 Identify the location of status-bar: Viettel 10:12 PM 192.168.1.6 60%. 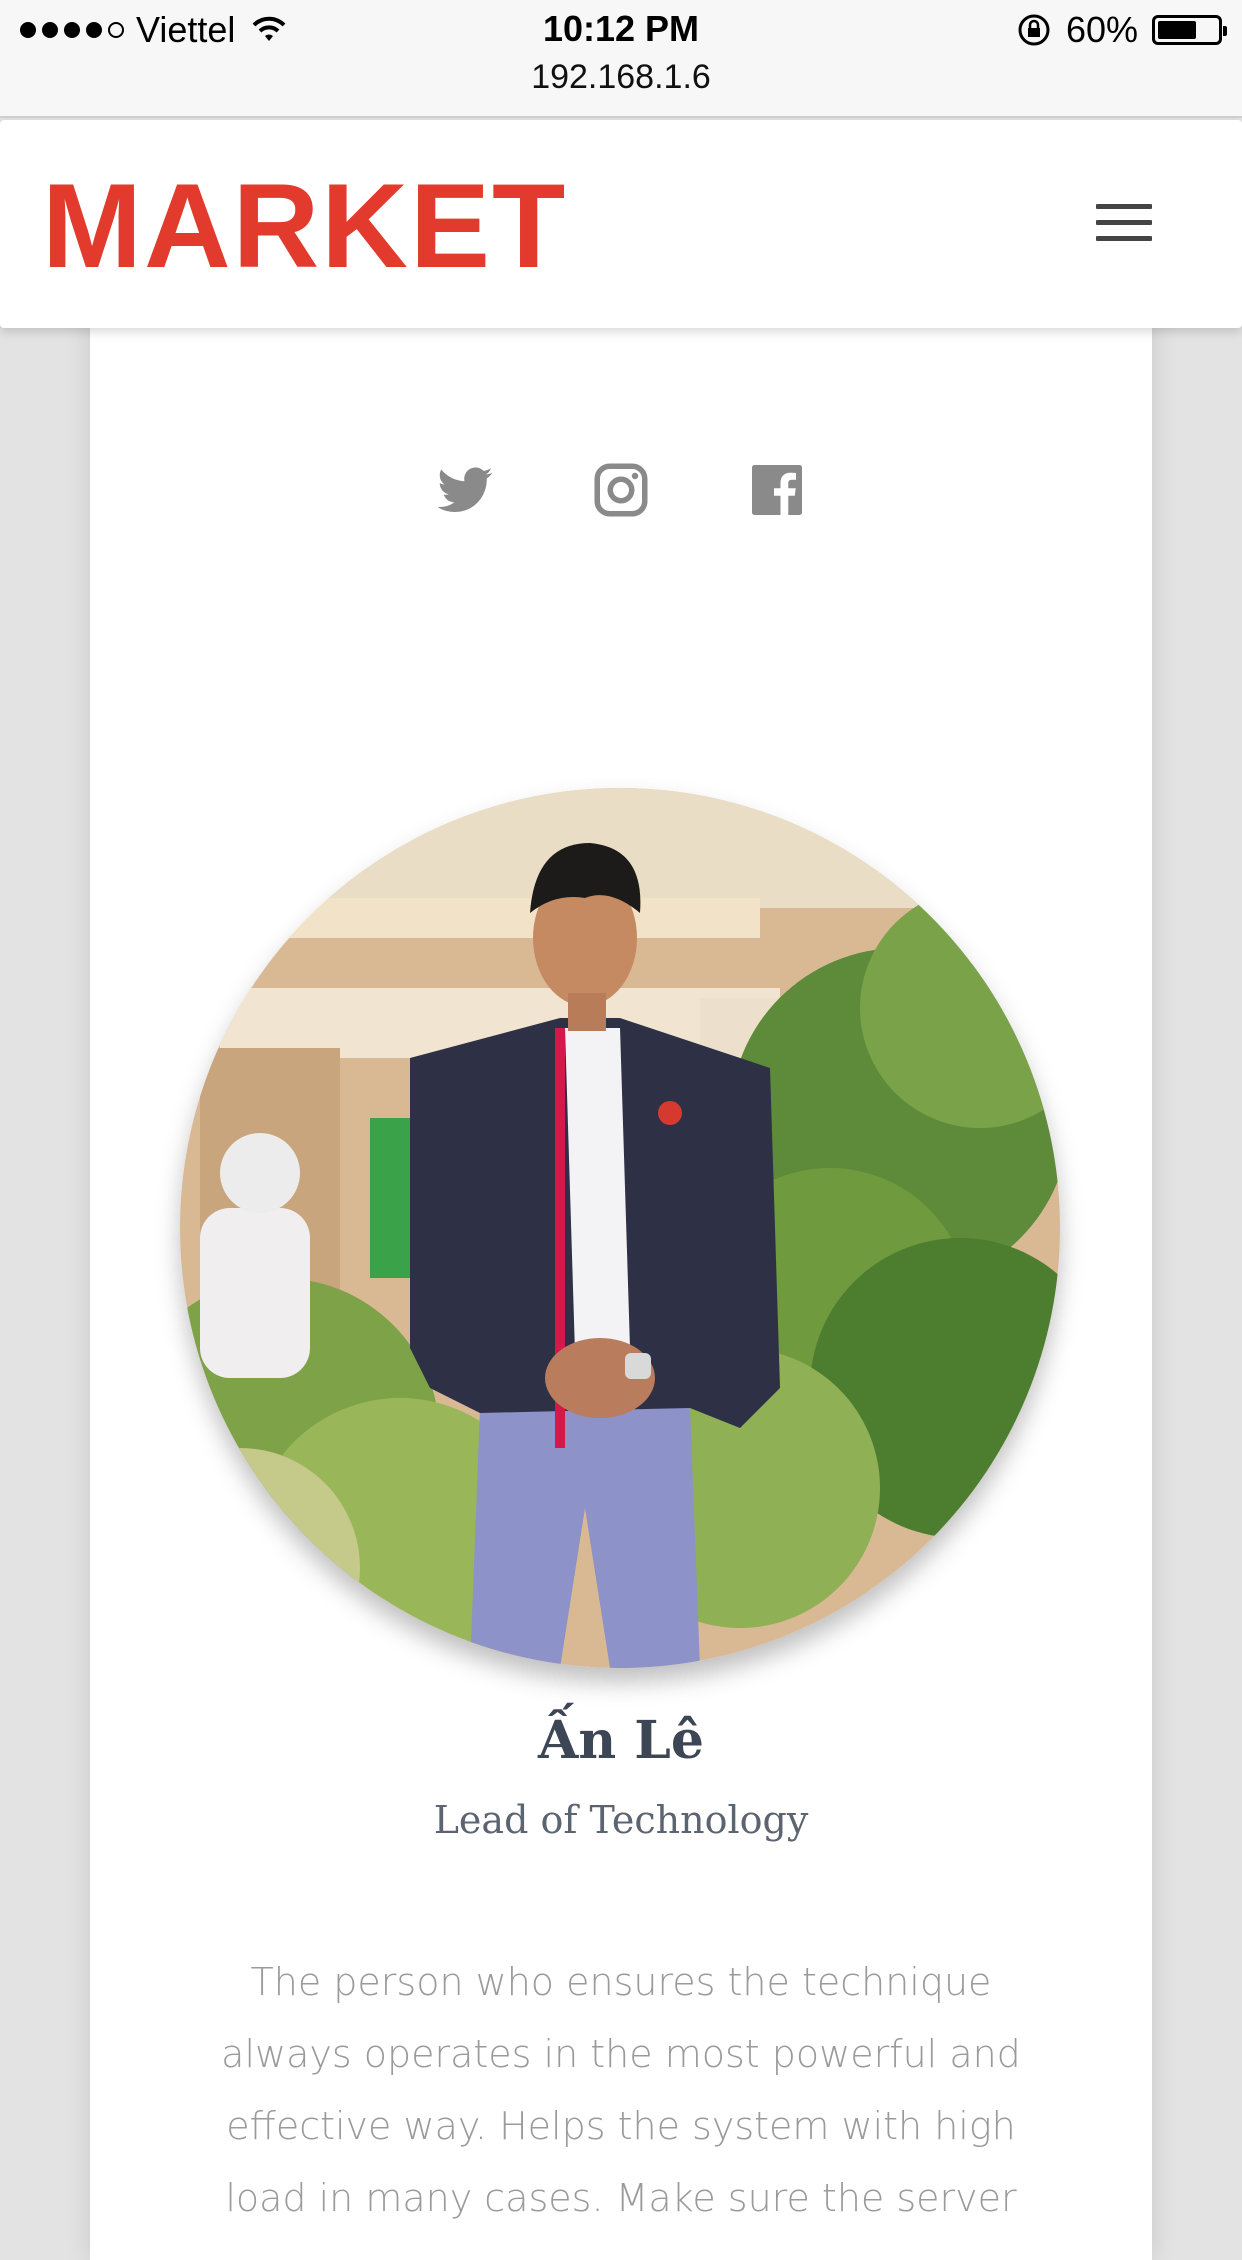
(621, 59).